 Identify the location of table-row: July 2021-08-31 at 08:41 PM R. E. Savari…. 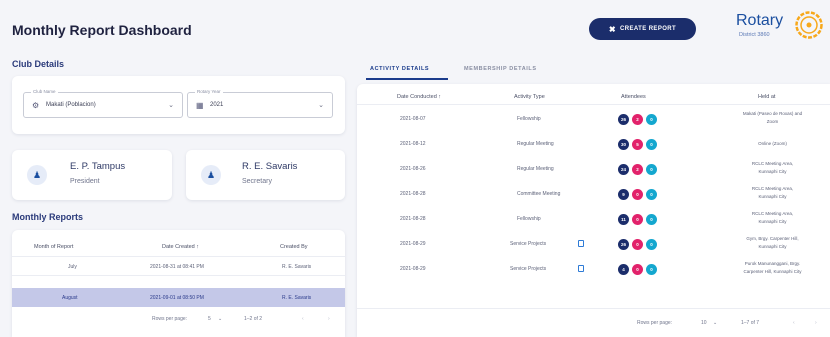
(178, 266).